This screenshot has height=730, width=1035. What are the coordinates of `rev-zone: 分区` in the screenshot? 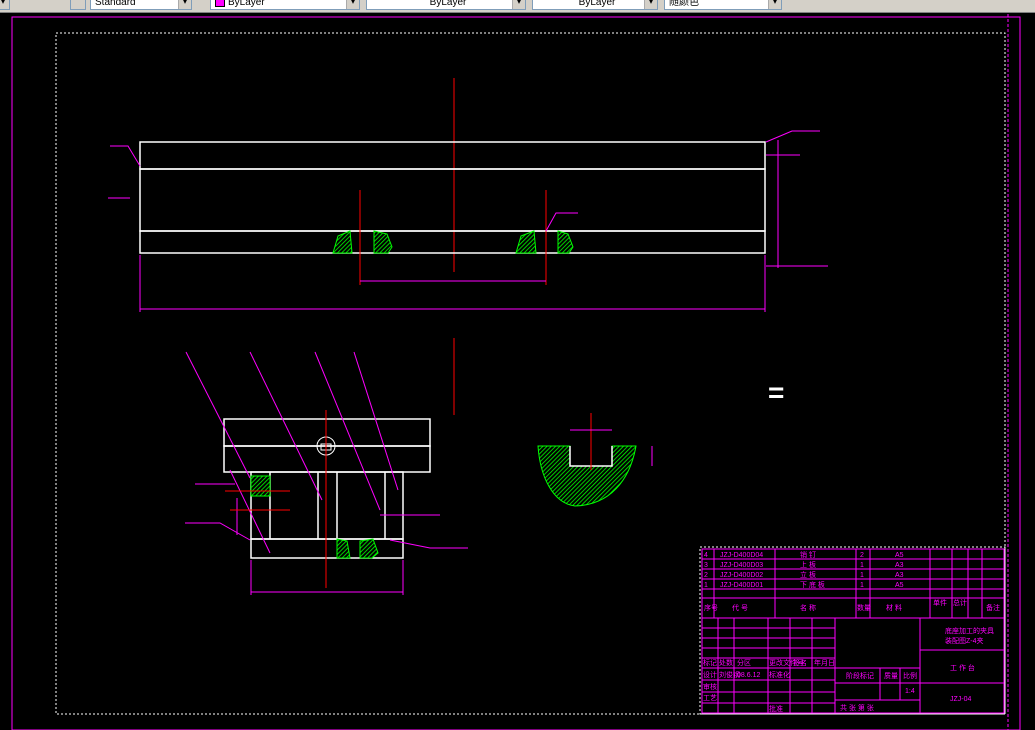 It's located at (744, 662).